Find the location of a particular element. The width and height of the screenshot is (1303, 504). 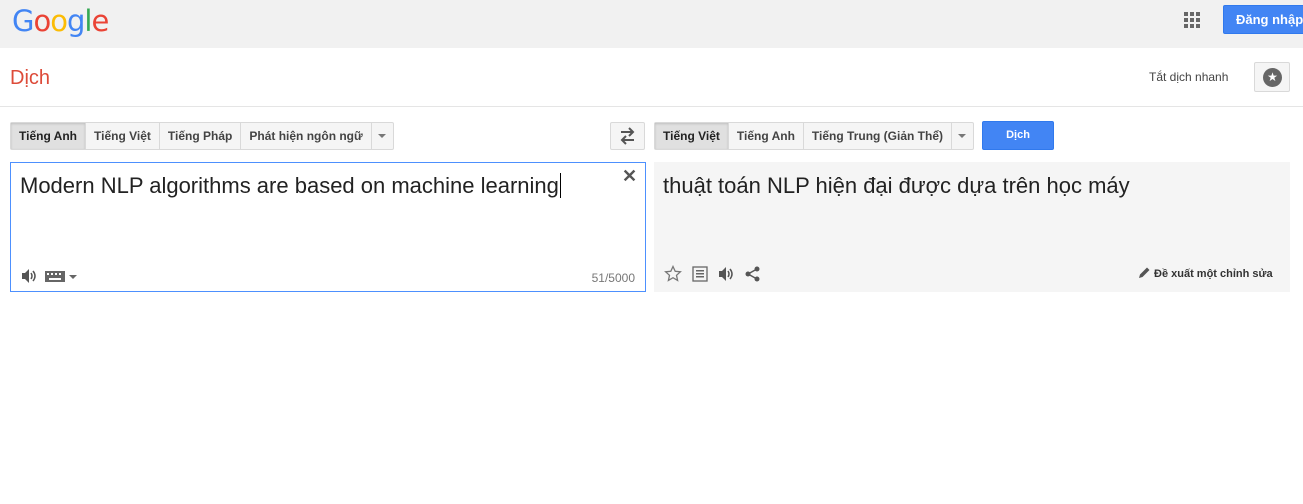

source-lang-vietnamese: Tiếng Việt is located at coordinates (123, 136).